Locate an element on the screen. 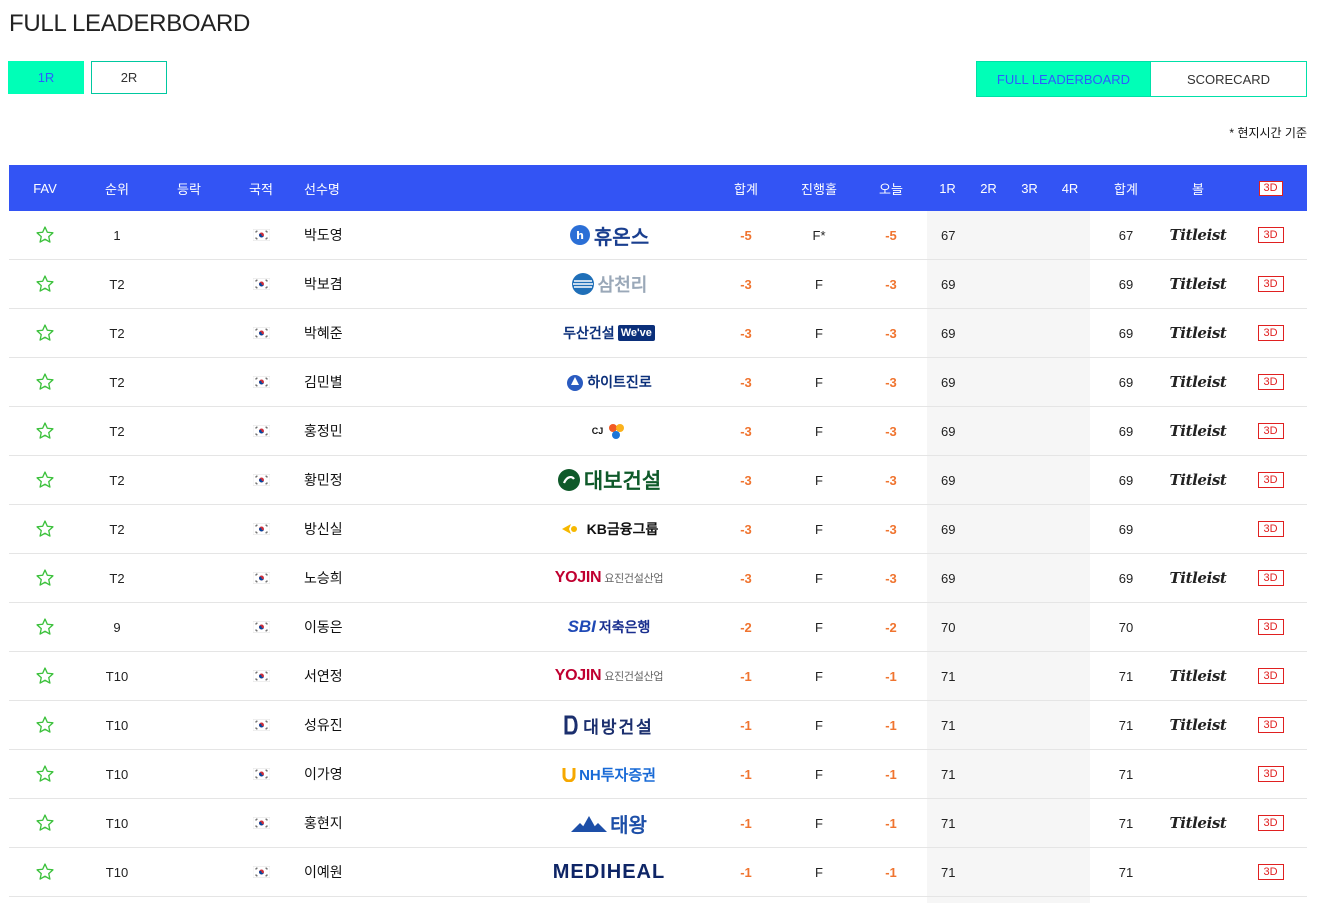 The height and width of the screenshot is (903, 1318). table-row: T2 김민별 하이트진로 -3 F -3 69 69 Titleist 3D is located at coordinates (658, 382).